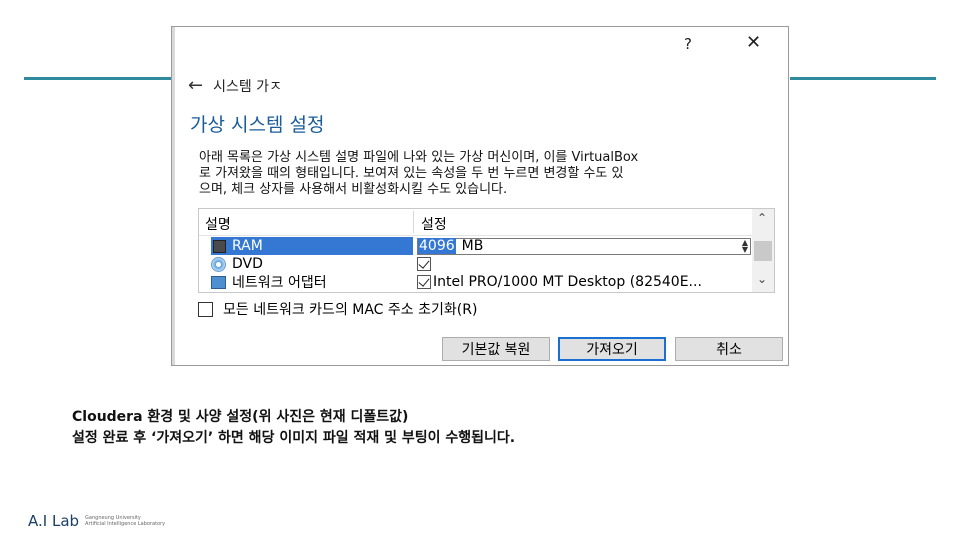 Image resolution: width=960 pixels, height=540 pixels. Describe the element at coordinates (475, 222) in the screenshot. I see `table-header: 설명 설정` at that location.